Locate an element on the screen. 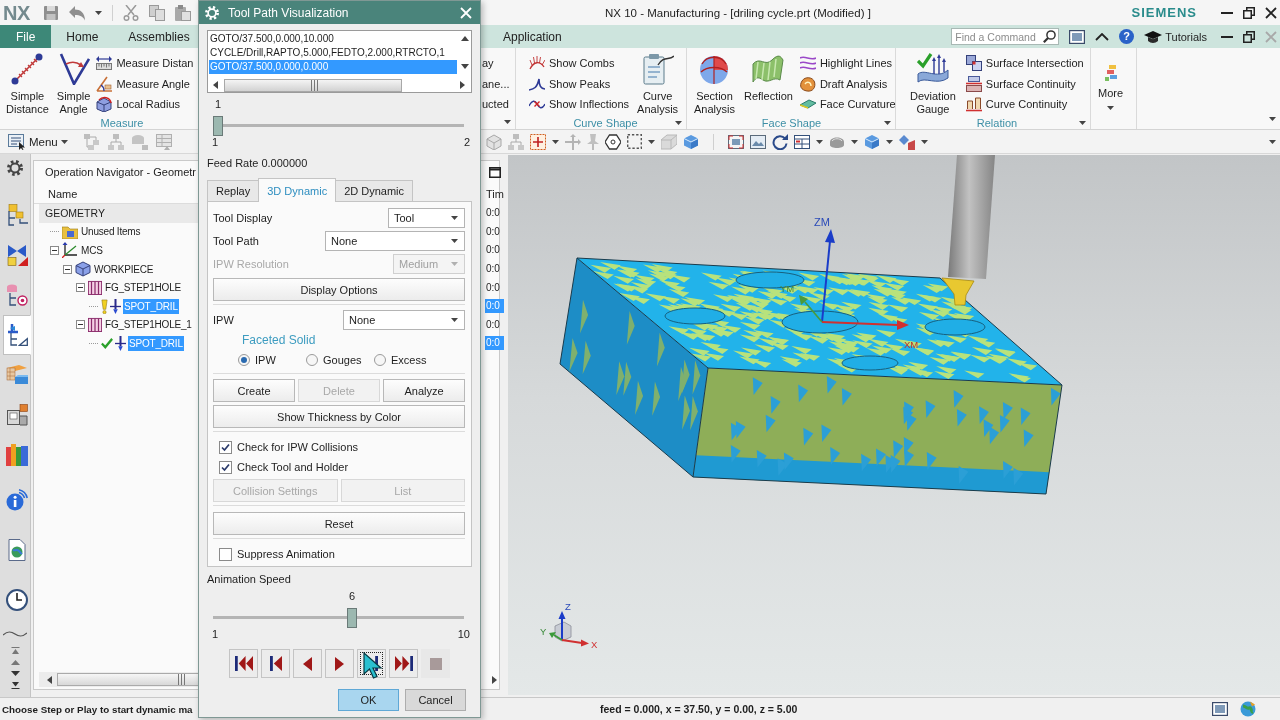 This screenshot has width=1280, height=720. tab: 2D Dynamic is located at coordinates (374, 190).